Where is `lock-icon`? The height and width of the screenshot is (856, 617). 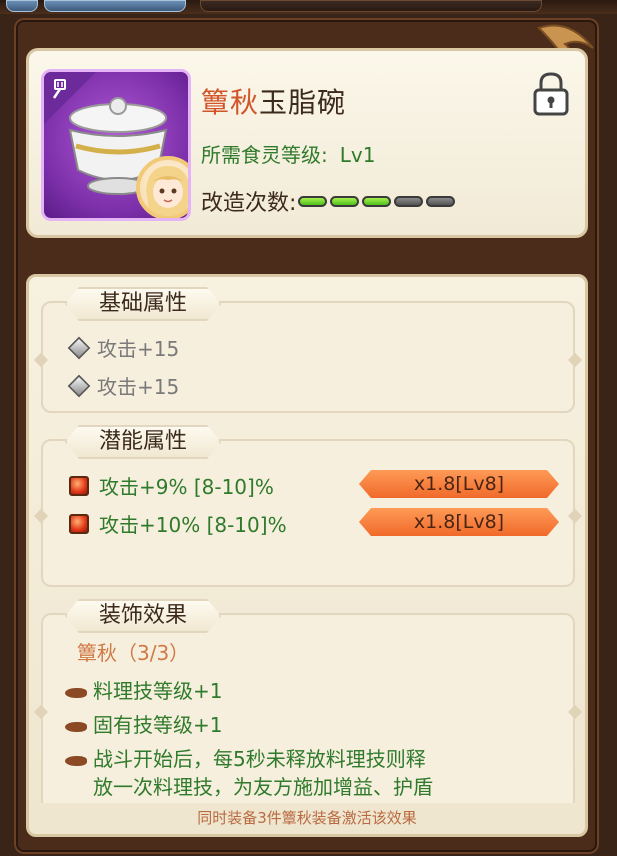 lock-icon is located at coordinates (551, 94).